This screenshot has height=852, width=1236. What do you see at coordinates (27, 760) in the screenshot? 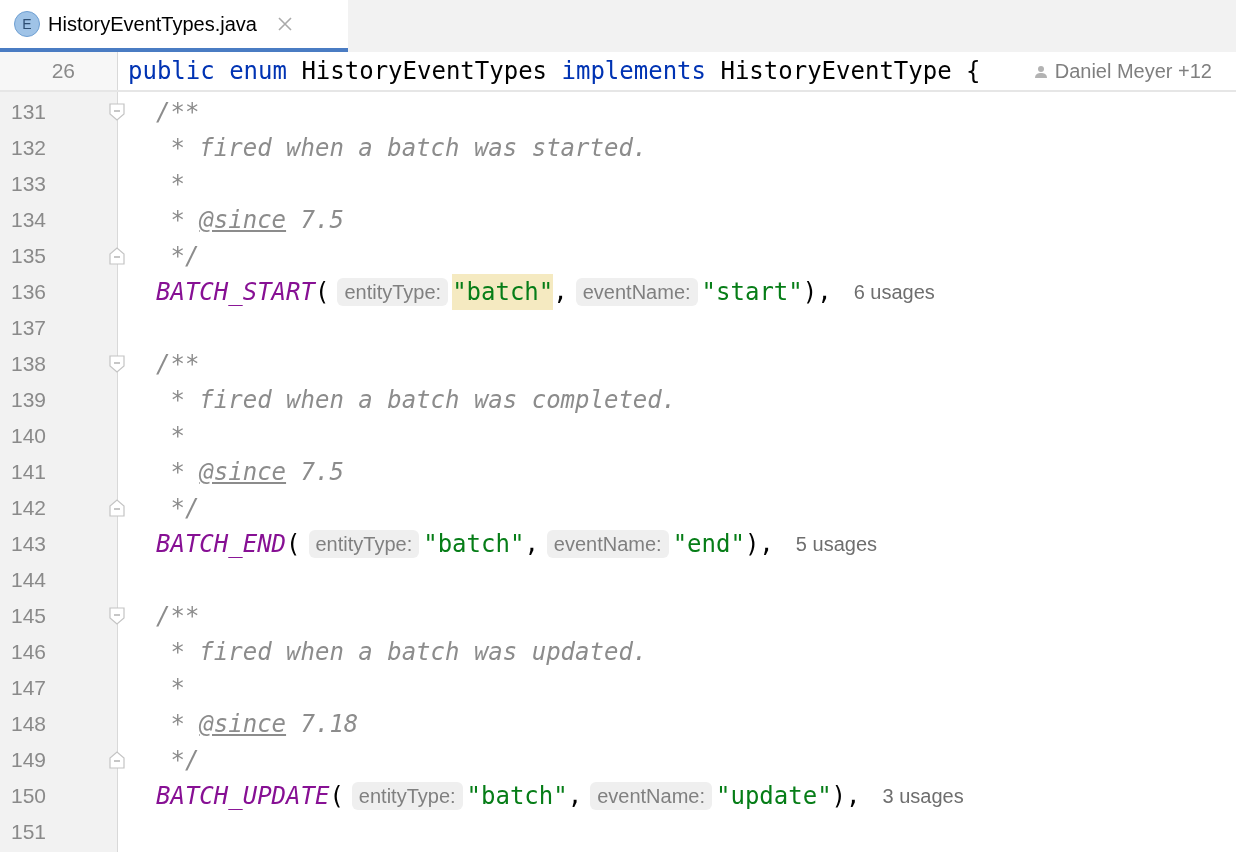
I see `line-number: 149` at bounding box center [27, 760].